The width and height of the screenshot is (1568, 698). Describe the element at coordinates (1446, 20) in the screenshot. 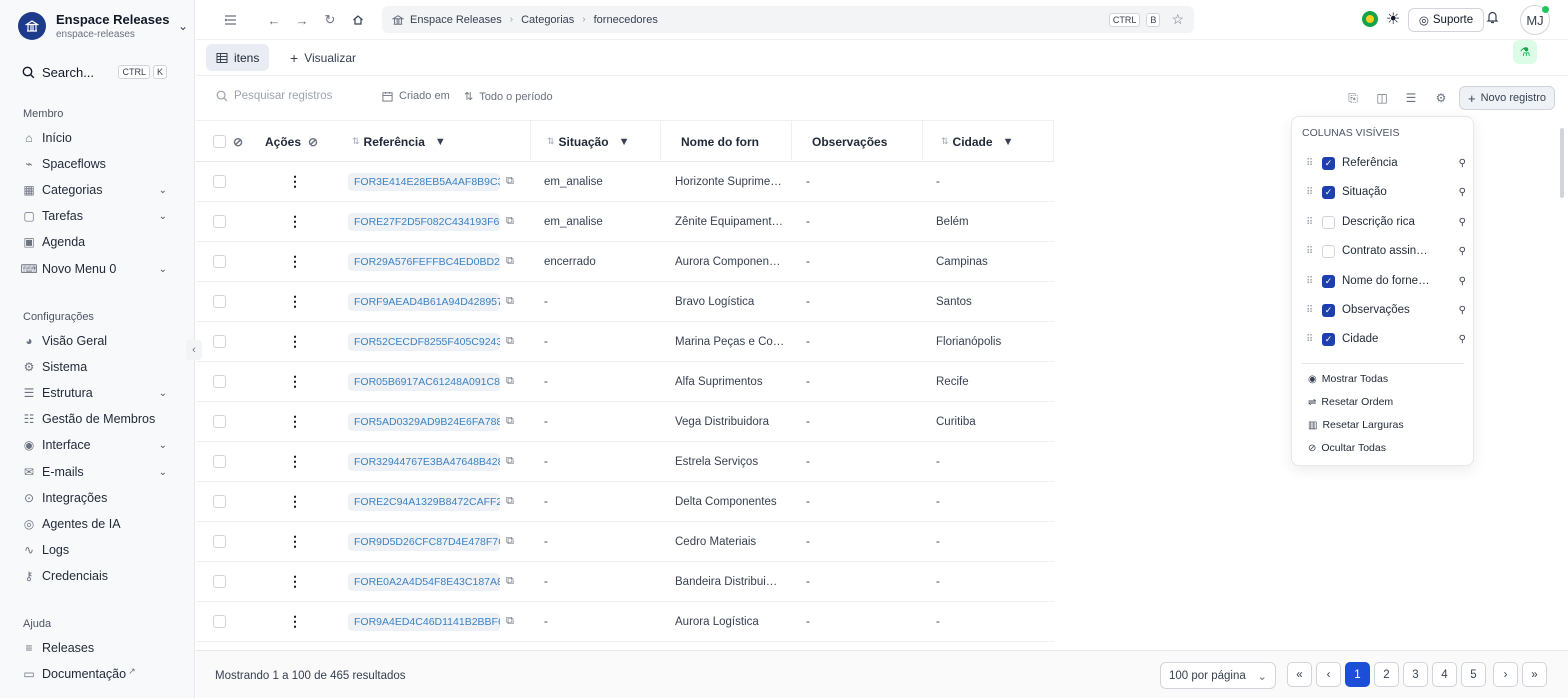

I see `support-button: ◎ Suporte` at that location.